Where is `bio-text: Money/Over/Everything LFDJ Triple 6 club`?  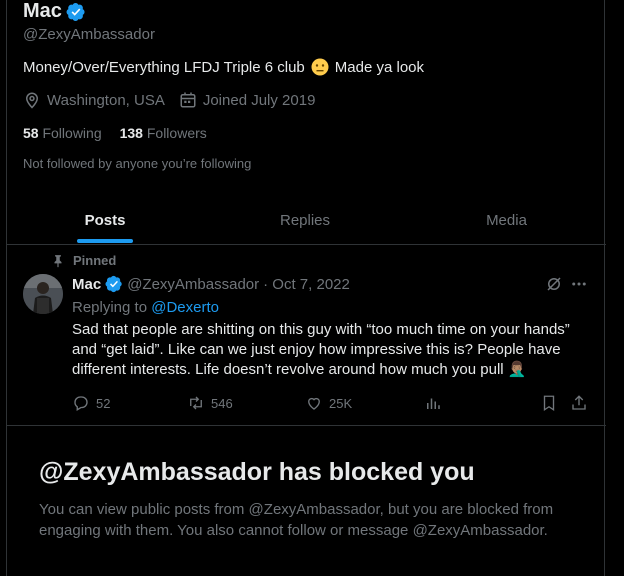
bio-text: Money/Over/Everything LFDJ Triple 6 club is located at coordinates (164, 67).